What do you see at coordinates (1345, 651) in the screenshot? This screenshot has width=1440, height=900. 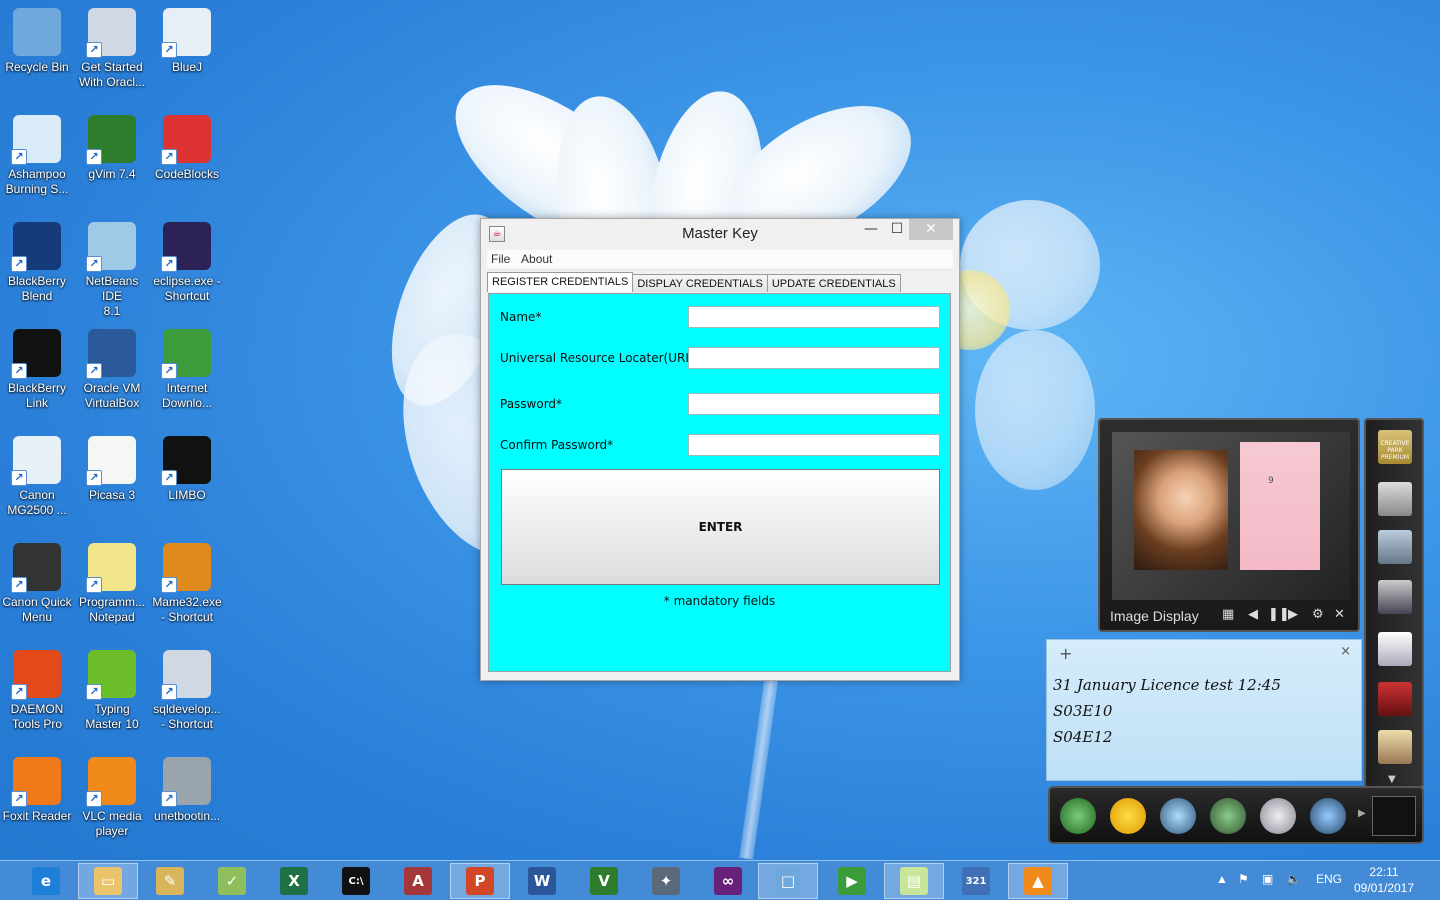 I see `delete-note-button: ×` at bounding box center [1345, 651].